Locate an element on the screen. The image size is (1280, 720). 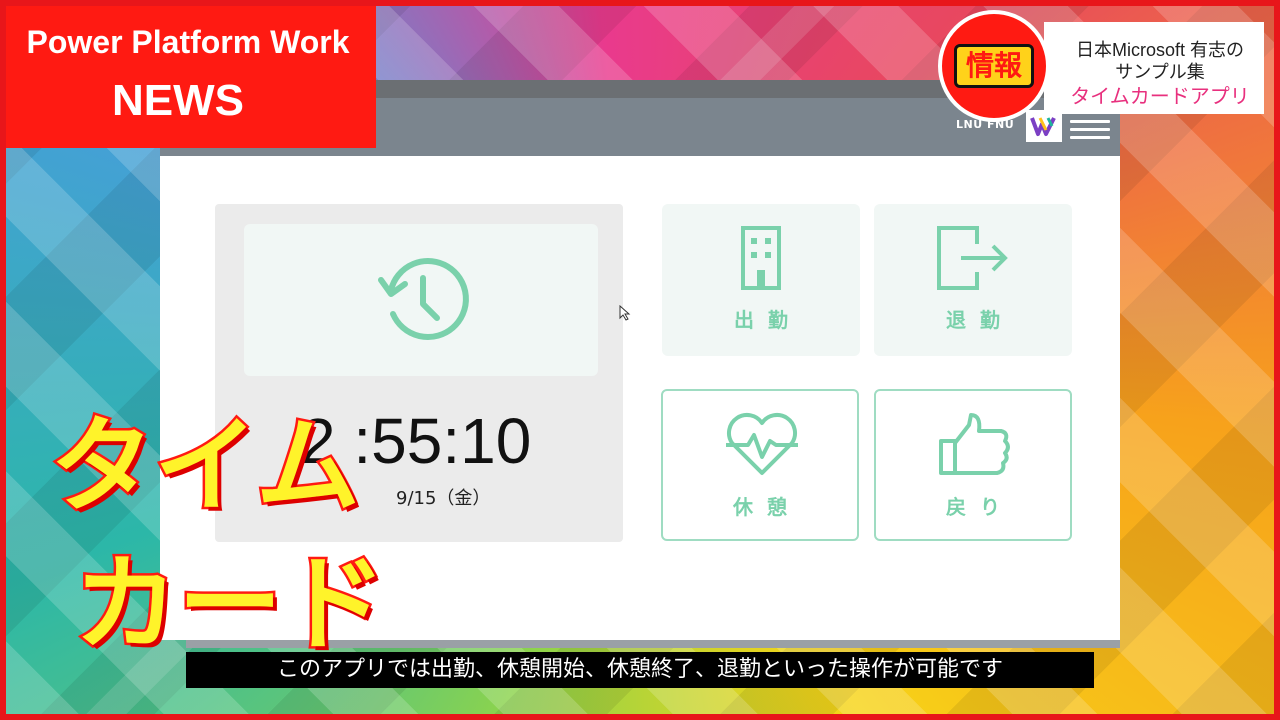
info-line-3: タイムカードアプリ is located at coordinates (1160, 97).